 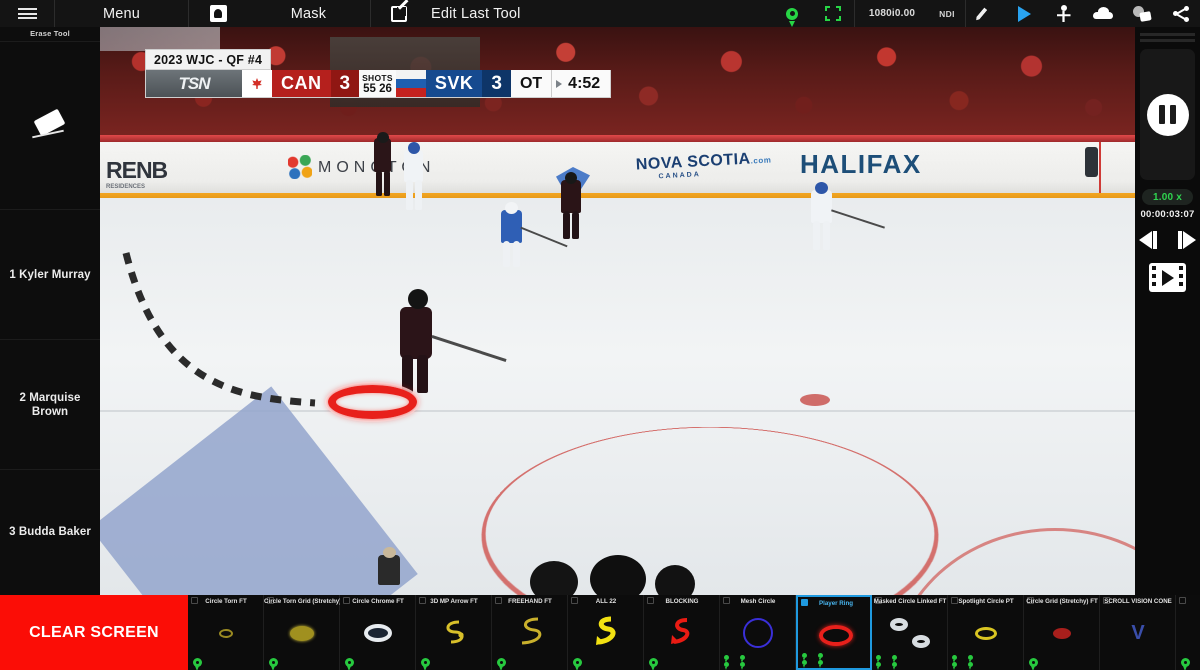 I want to click on tool-circle-grid-stretchy-ft: Circle Grid (Stretchy) FT, so click(x=1062, y=632).